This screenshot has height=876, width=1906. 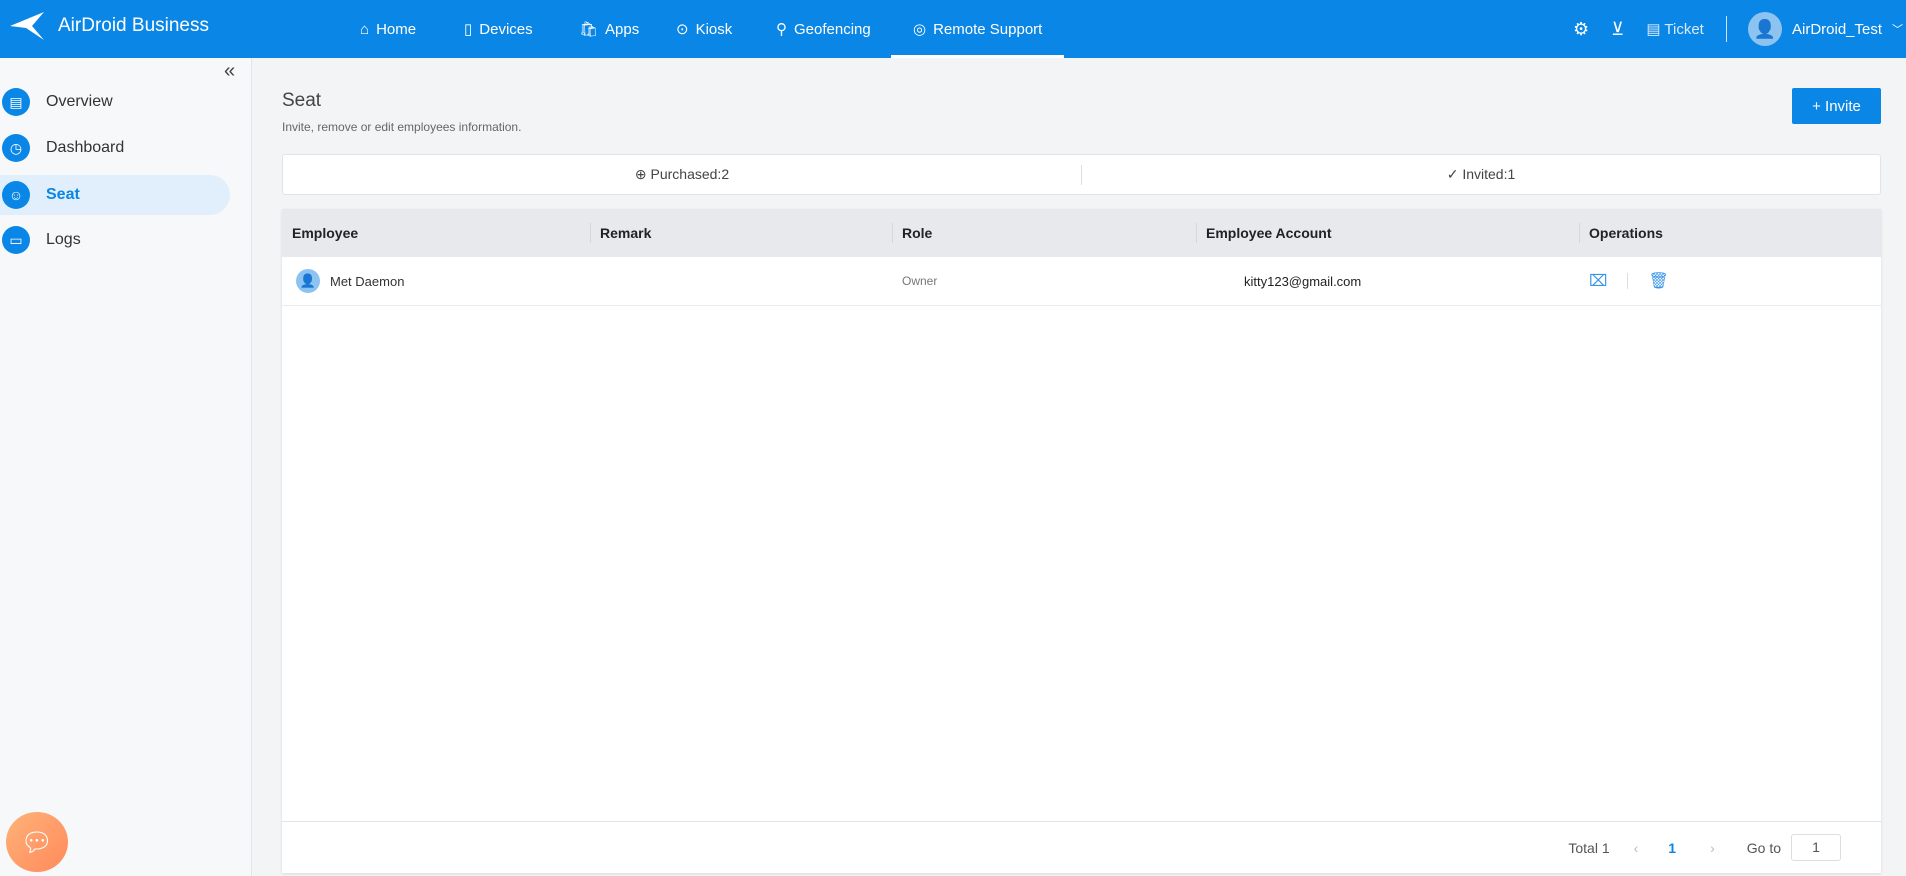 What do you see at coordinates (16, 102) in the screenshot?
I see `overview-icon: ▤` at bounding box center [16, 102].